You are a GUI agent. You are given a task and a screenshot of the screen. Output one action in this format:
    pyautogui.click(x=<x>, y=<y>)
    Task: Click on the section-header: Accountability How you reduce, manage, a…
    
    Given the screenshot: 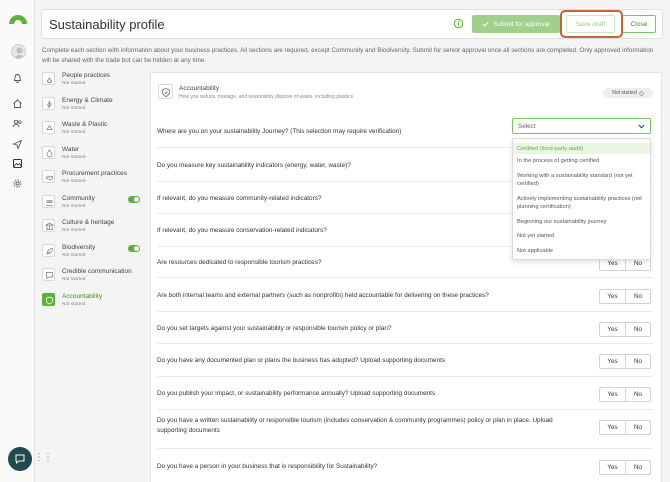 What is the action you would take?
    pyautogui.click(x=407, y=95)
    